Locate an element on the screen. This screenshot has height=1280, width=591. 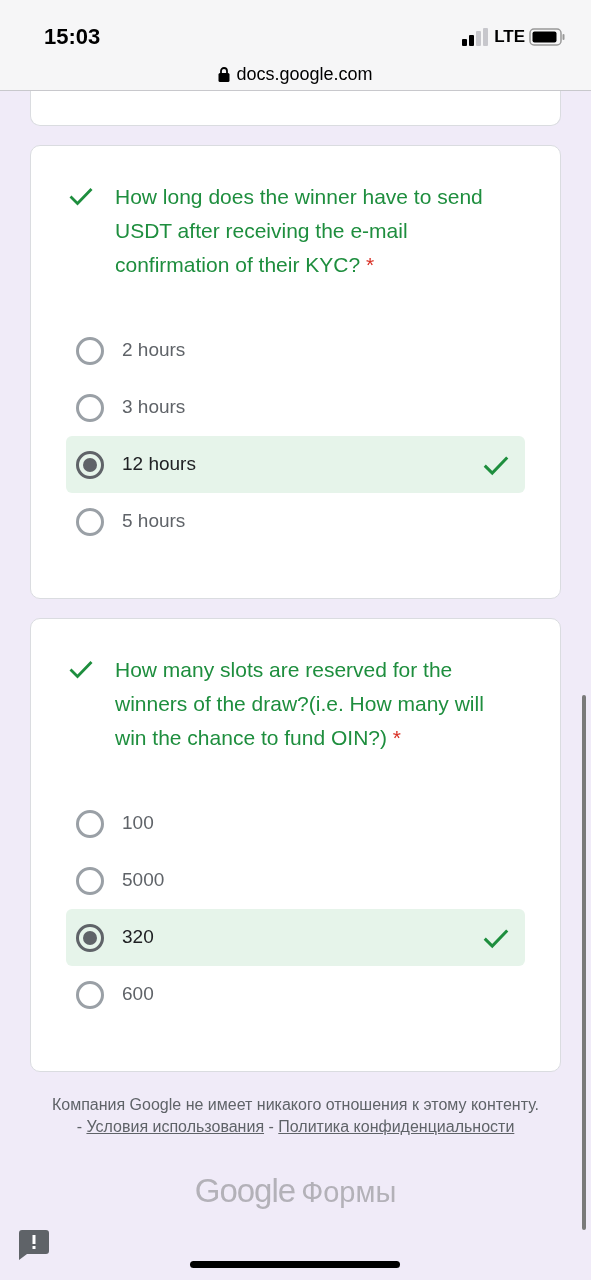
question-text: How long does the winner have to send USDT after receiving the e-mail confirmation of their KYC? * is located at coordinates (299, 231).